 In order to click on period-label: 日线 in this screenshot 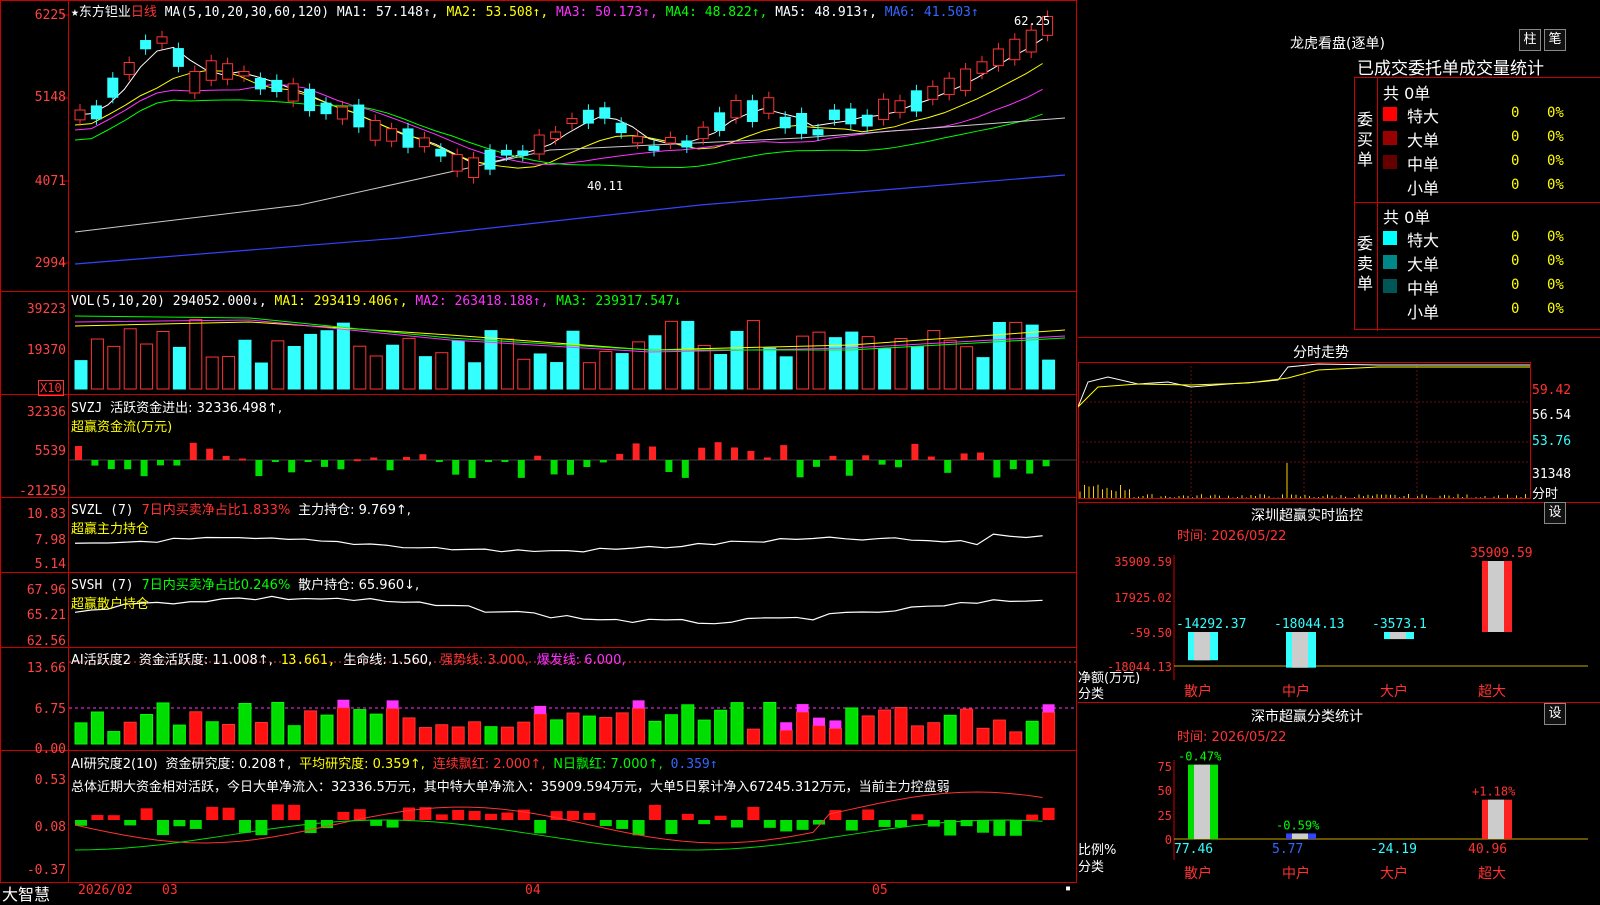, I will do `click(144, 12)`.